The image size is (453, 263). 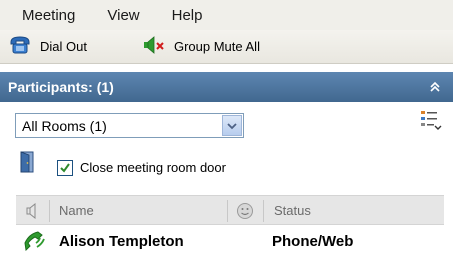 What do you see at coordinates (64, 125) in the screenshot?
I see `room-select-value: All Rooms (1)` at bounding box center [64, 125].